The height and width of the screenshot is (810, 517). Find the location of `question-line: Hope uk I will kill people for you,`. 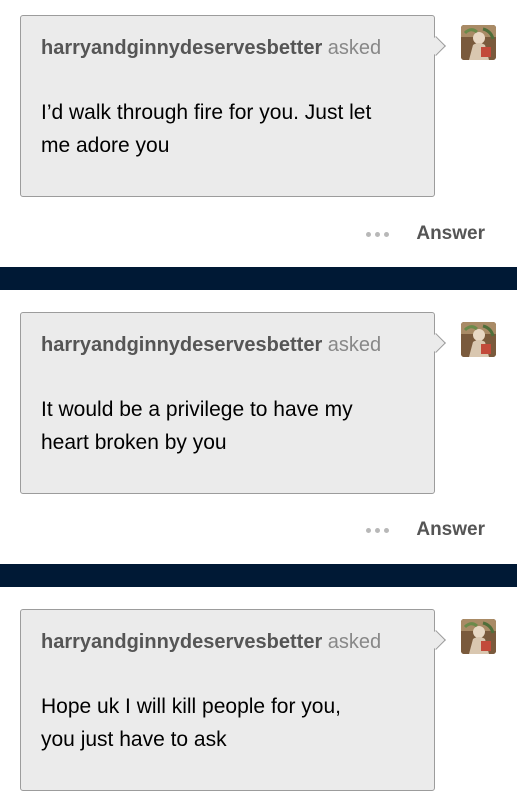

question-line: Hope uk I will kill people for you, is located at coordinates (191, 706).